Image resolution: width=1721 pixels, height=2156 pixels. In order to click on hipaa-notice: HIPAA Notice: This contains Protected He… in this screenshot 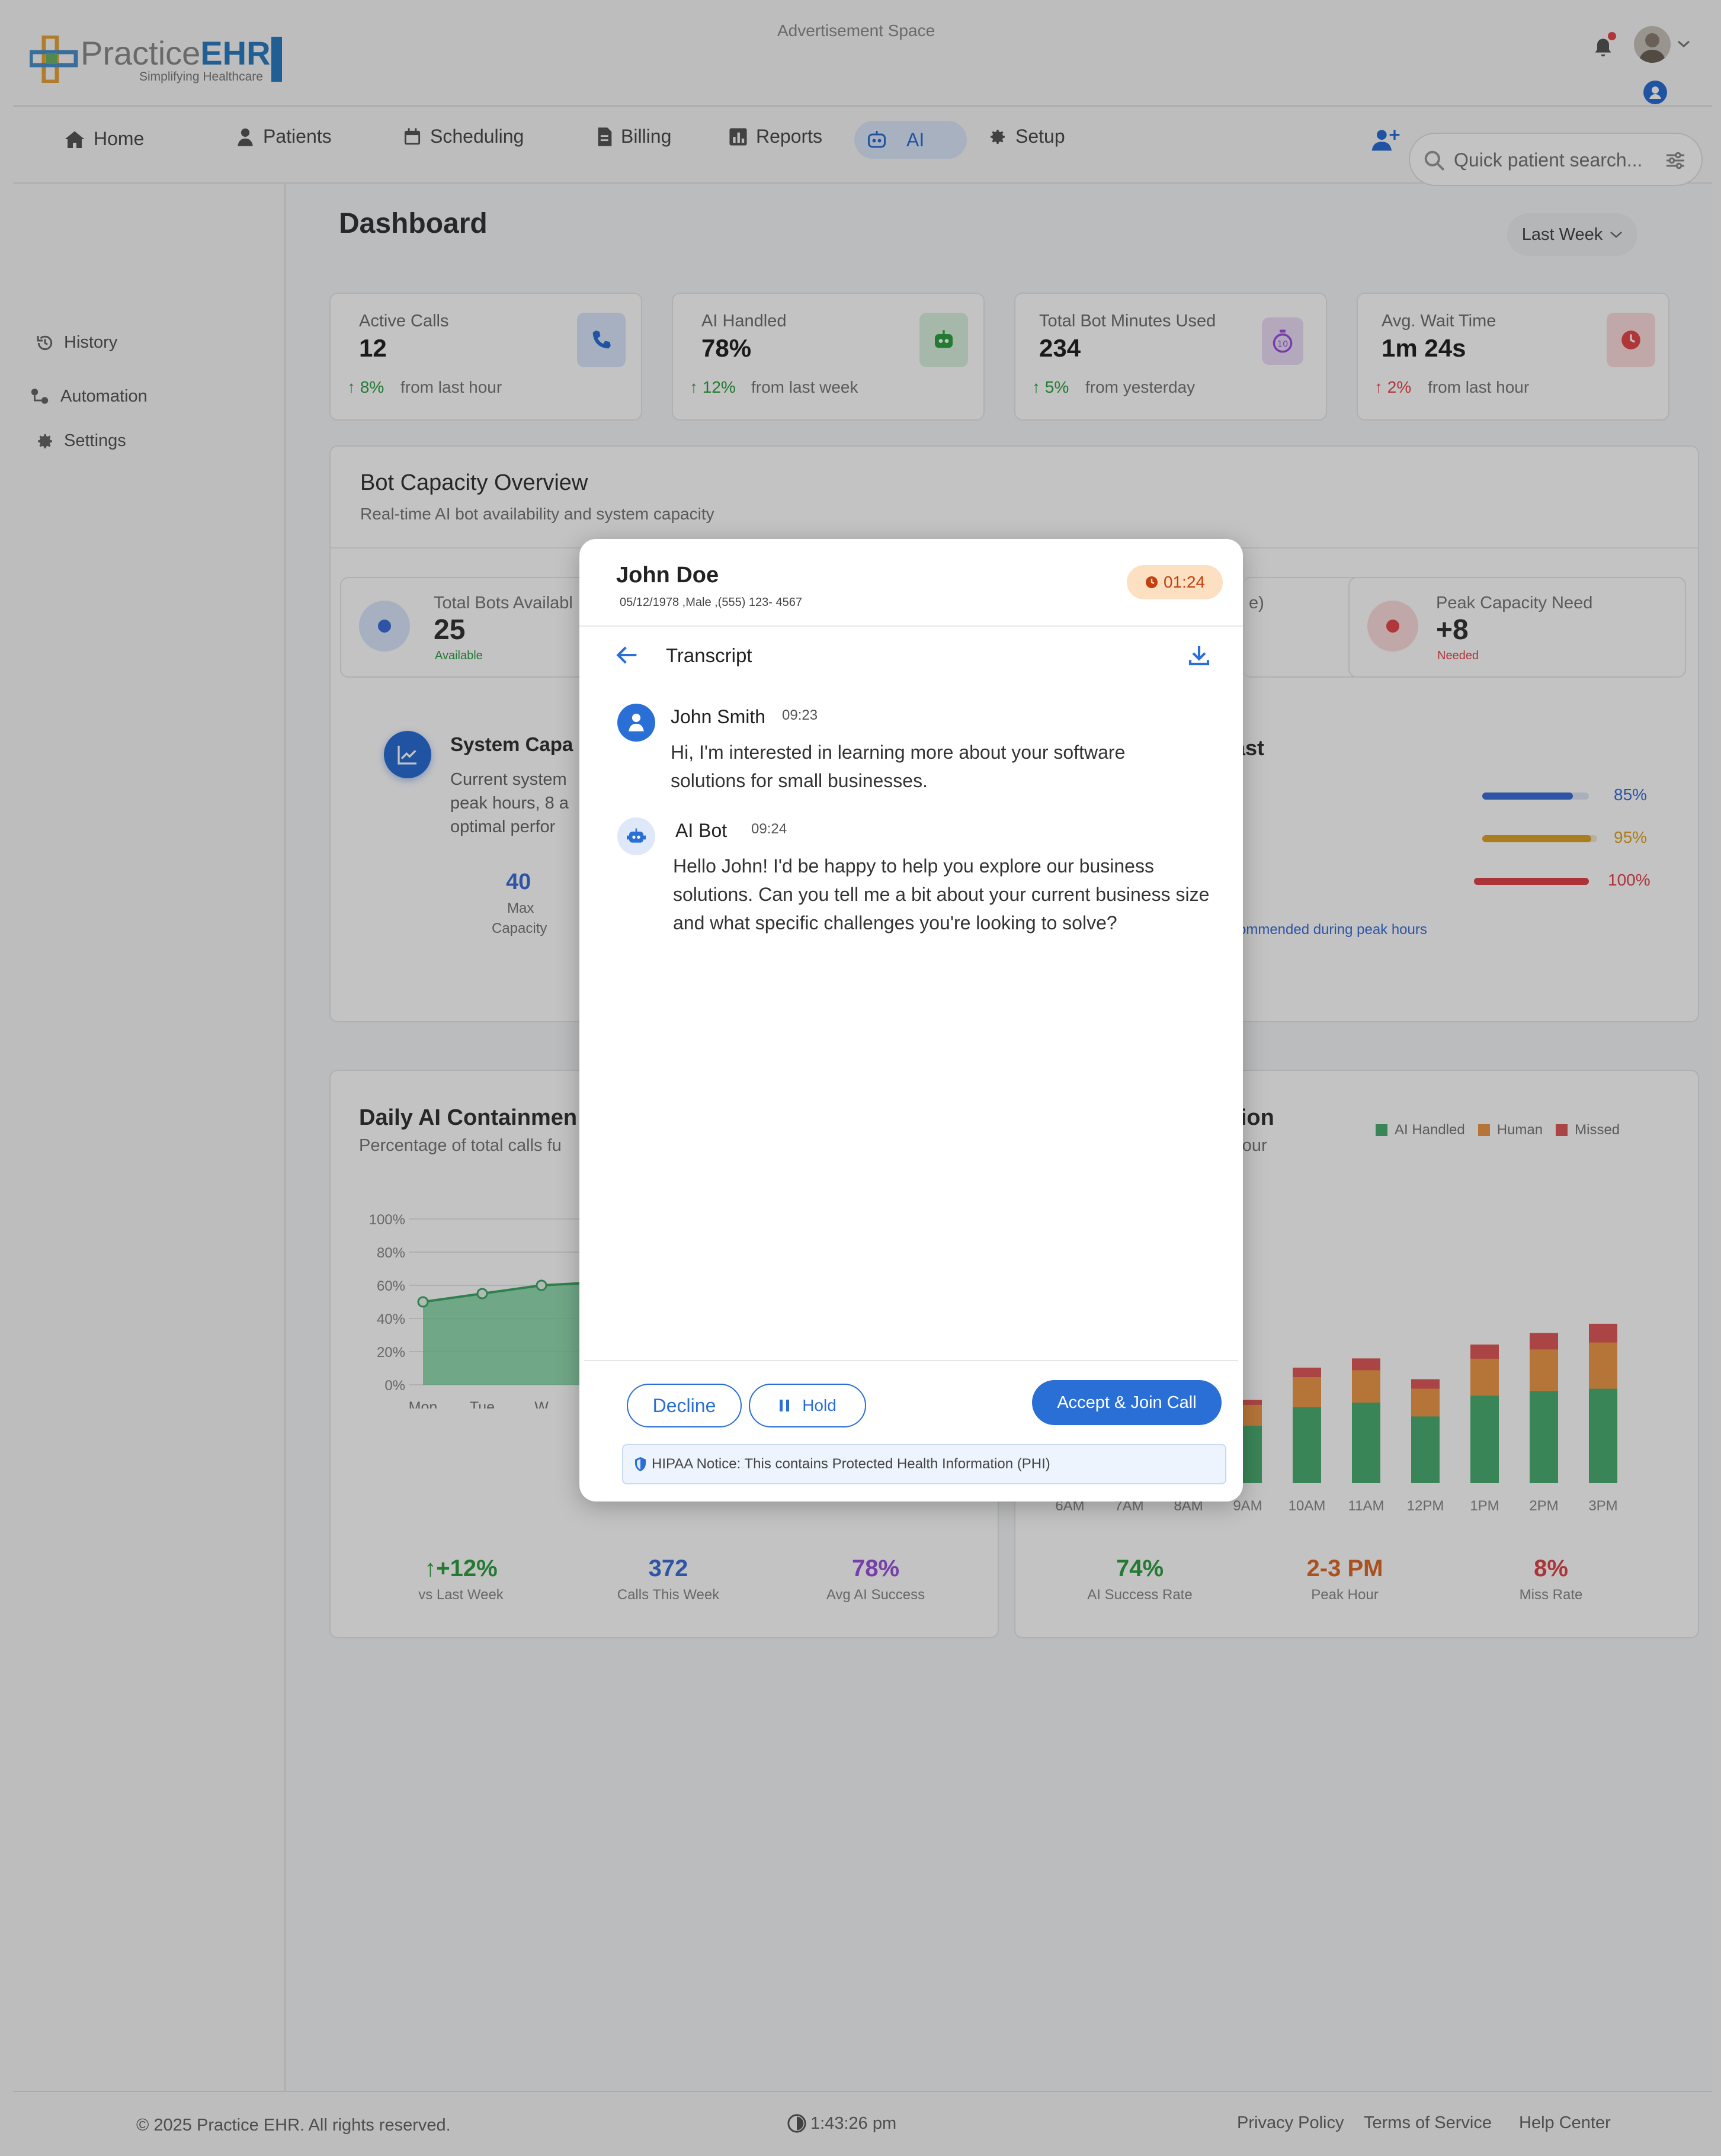, I will do `click(924, 1464)`.